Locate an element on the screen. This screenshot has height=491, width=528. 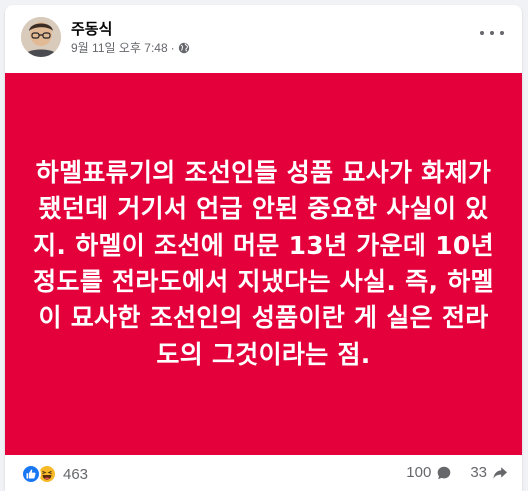
avatar is located at coordinates (41, 37).